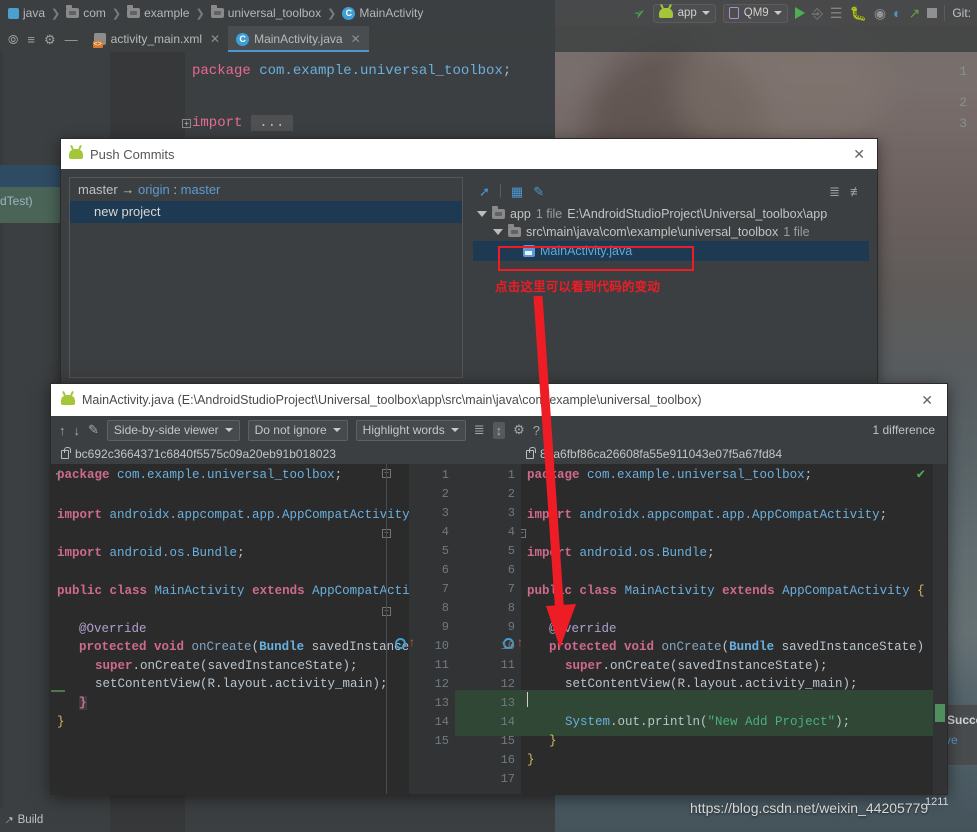  Describe the element at coordinates (31, 39) in the screenshot. I see `collapse-icon: ≡` at that location.